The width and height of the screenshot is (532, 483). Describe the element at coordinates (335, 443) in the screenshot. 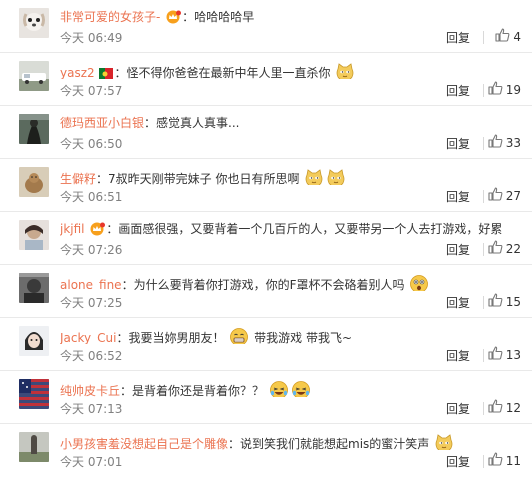

I see `comment-text: 说到笑我们就能想起mis的蜜汁笑声` at that location.